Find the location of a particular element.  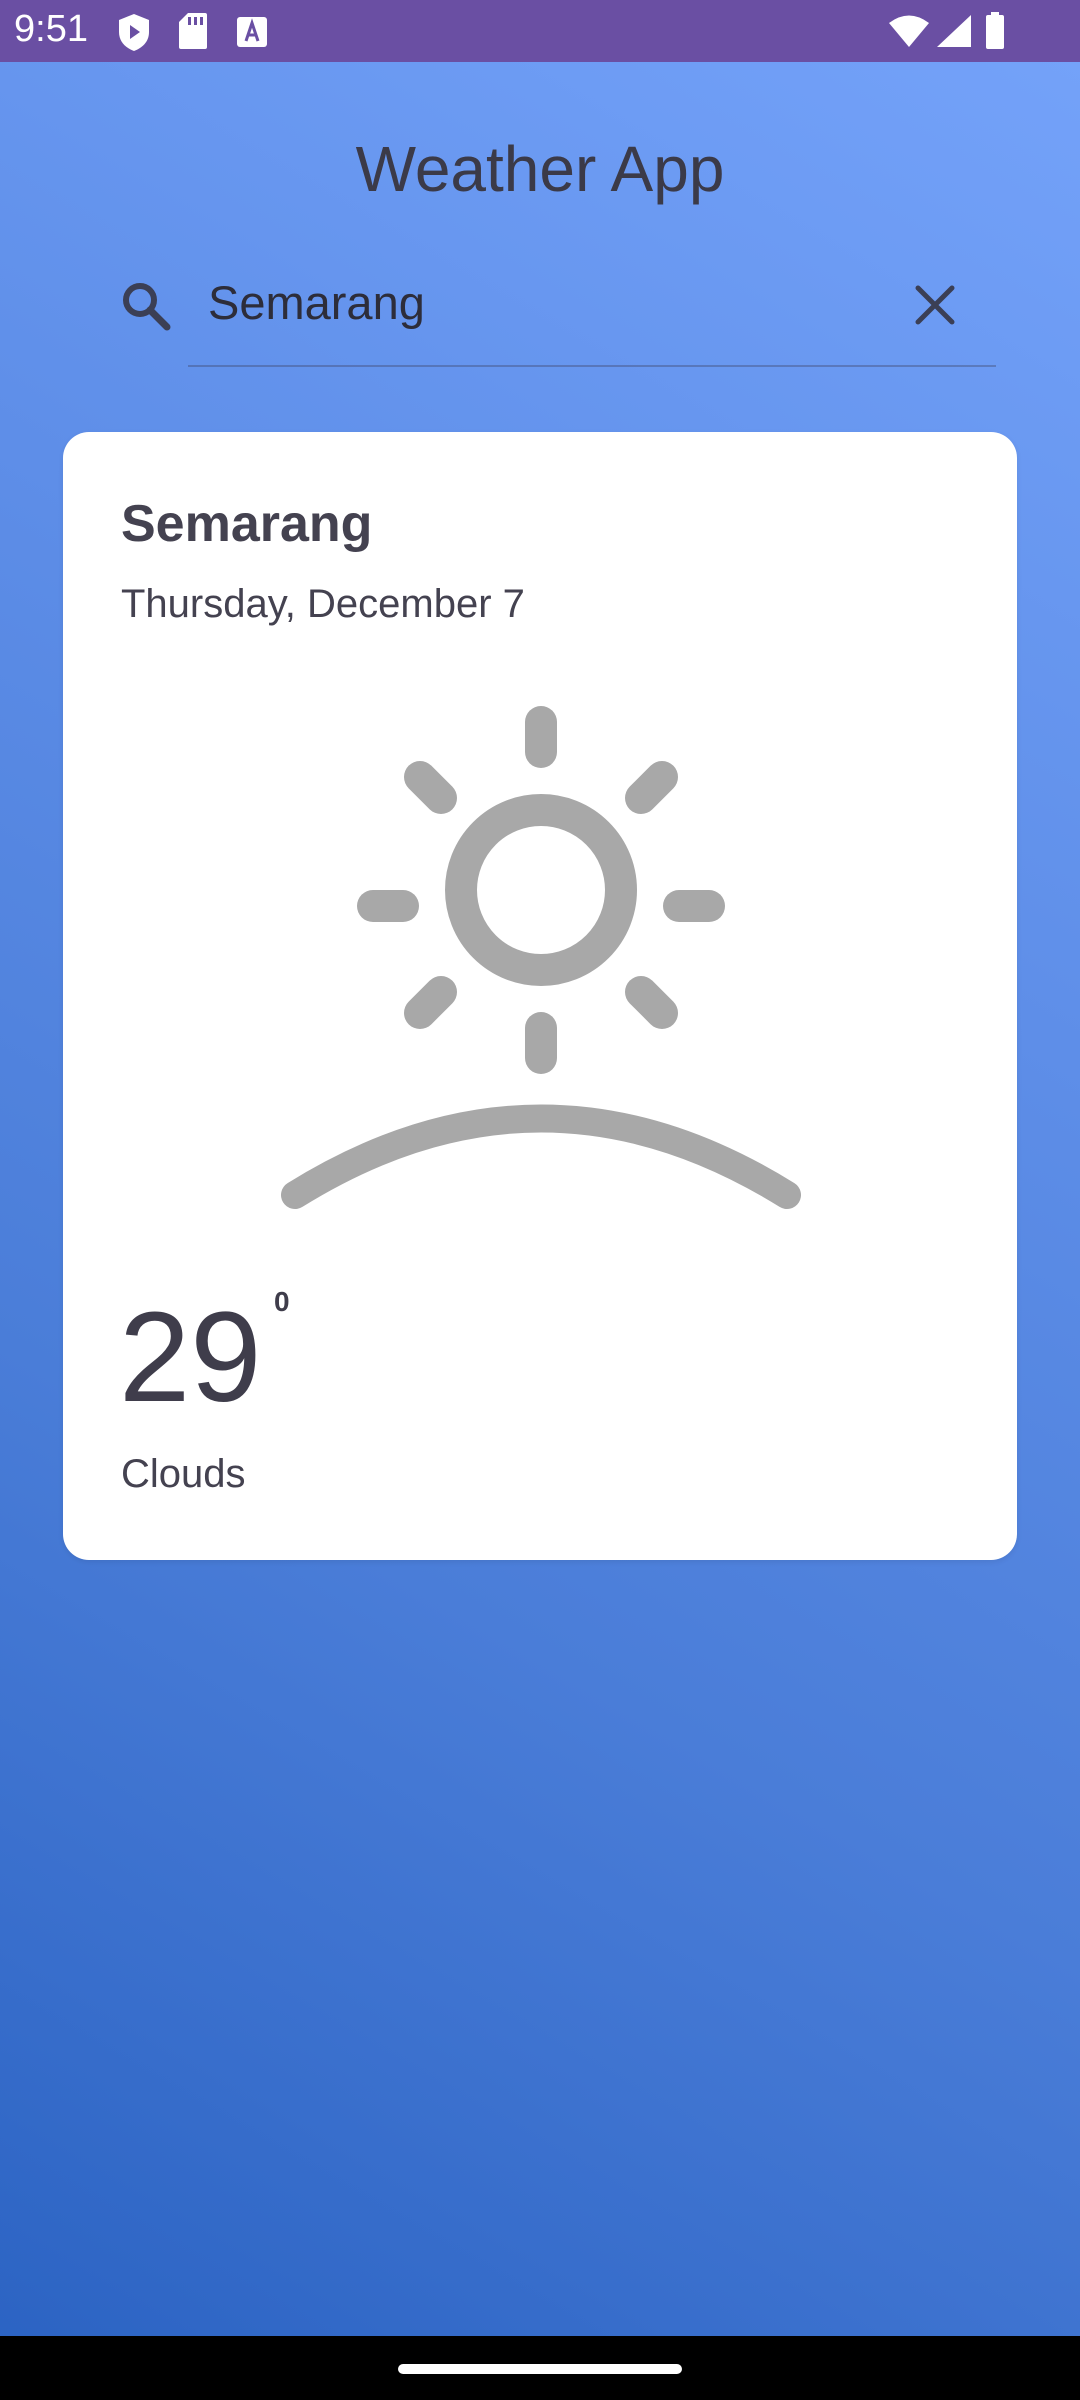

date-text: Thursday, December 7 is located at coordinates (323, 604).